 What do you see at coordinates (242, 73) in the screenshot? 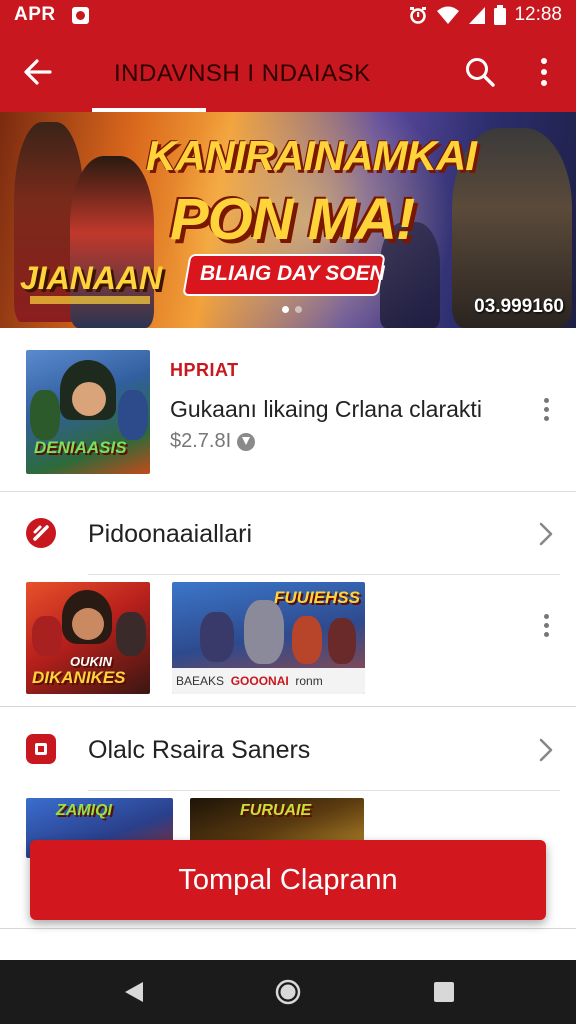
I see `toolbar-title: INDAVNSH I NDAIASK` at bounding box center [242, 73].